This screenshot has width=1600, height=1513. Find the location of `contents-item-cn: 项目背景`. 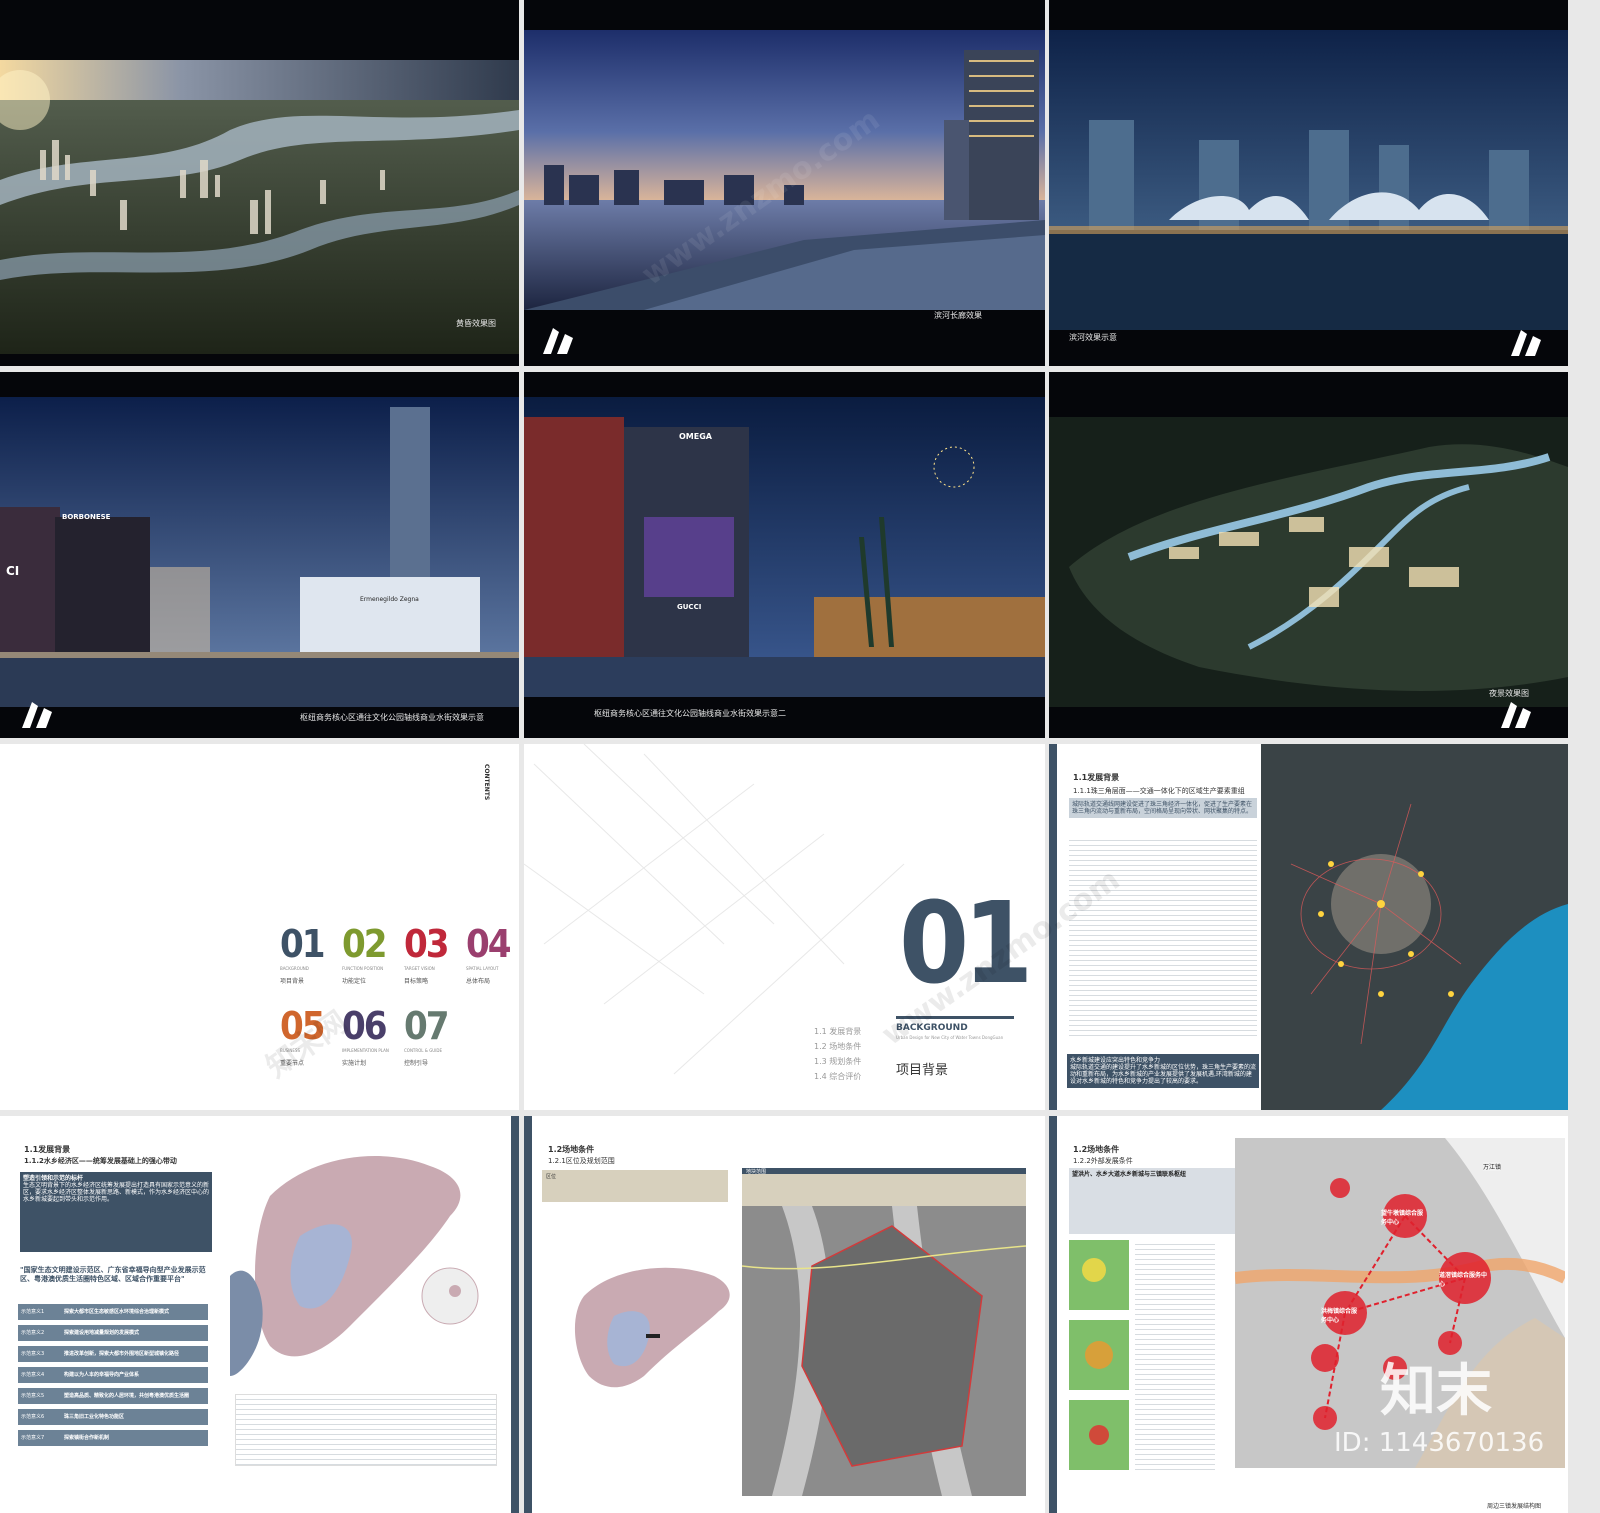

contents-item-cn: 项目背景 is located at coordinates (292, 981).